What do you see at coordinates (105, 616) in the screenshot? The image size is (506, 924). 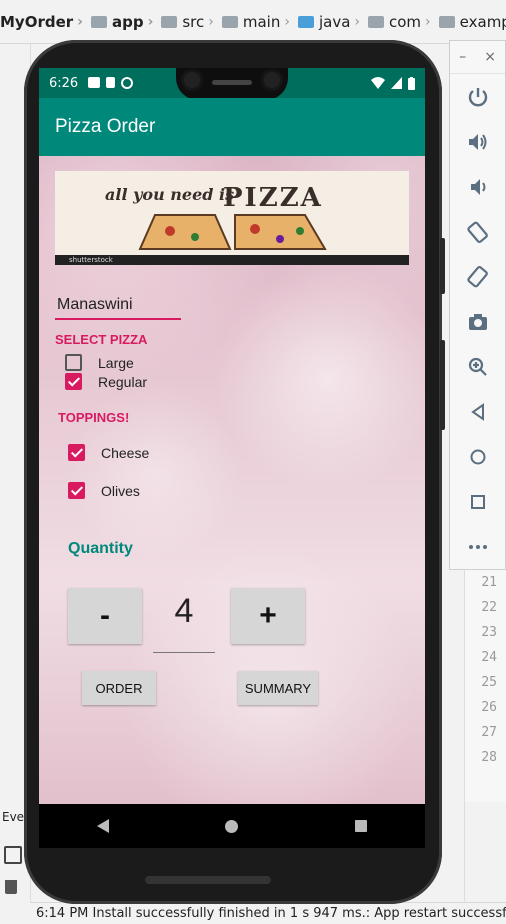 I see `decrement-button: -` at bounding box center [105, 616].